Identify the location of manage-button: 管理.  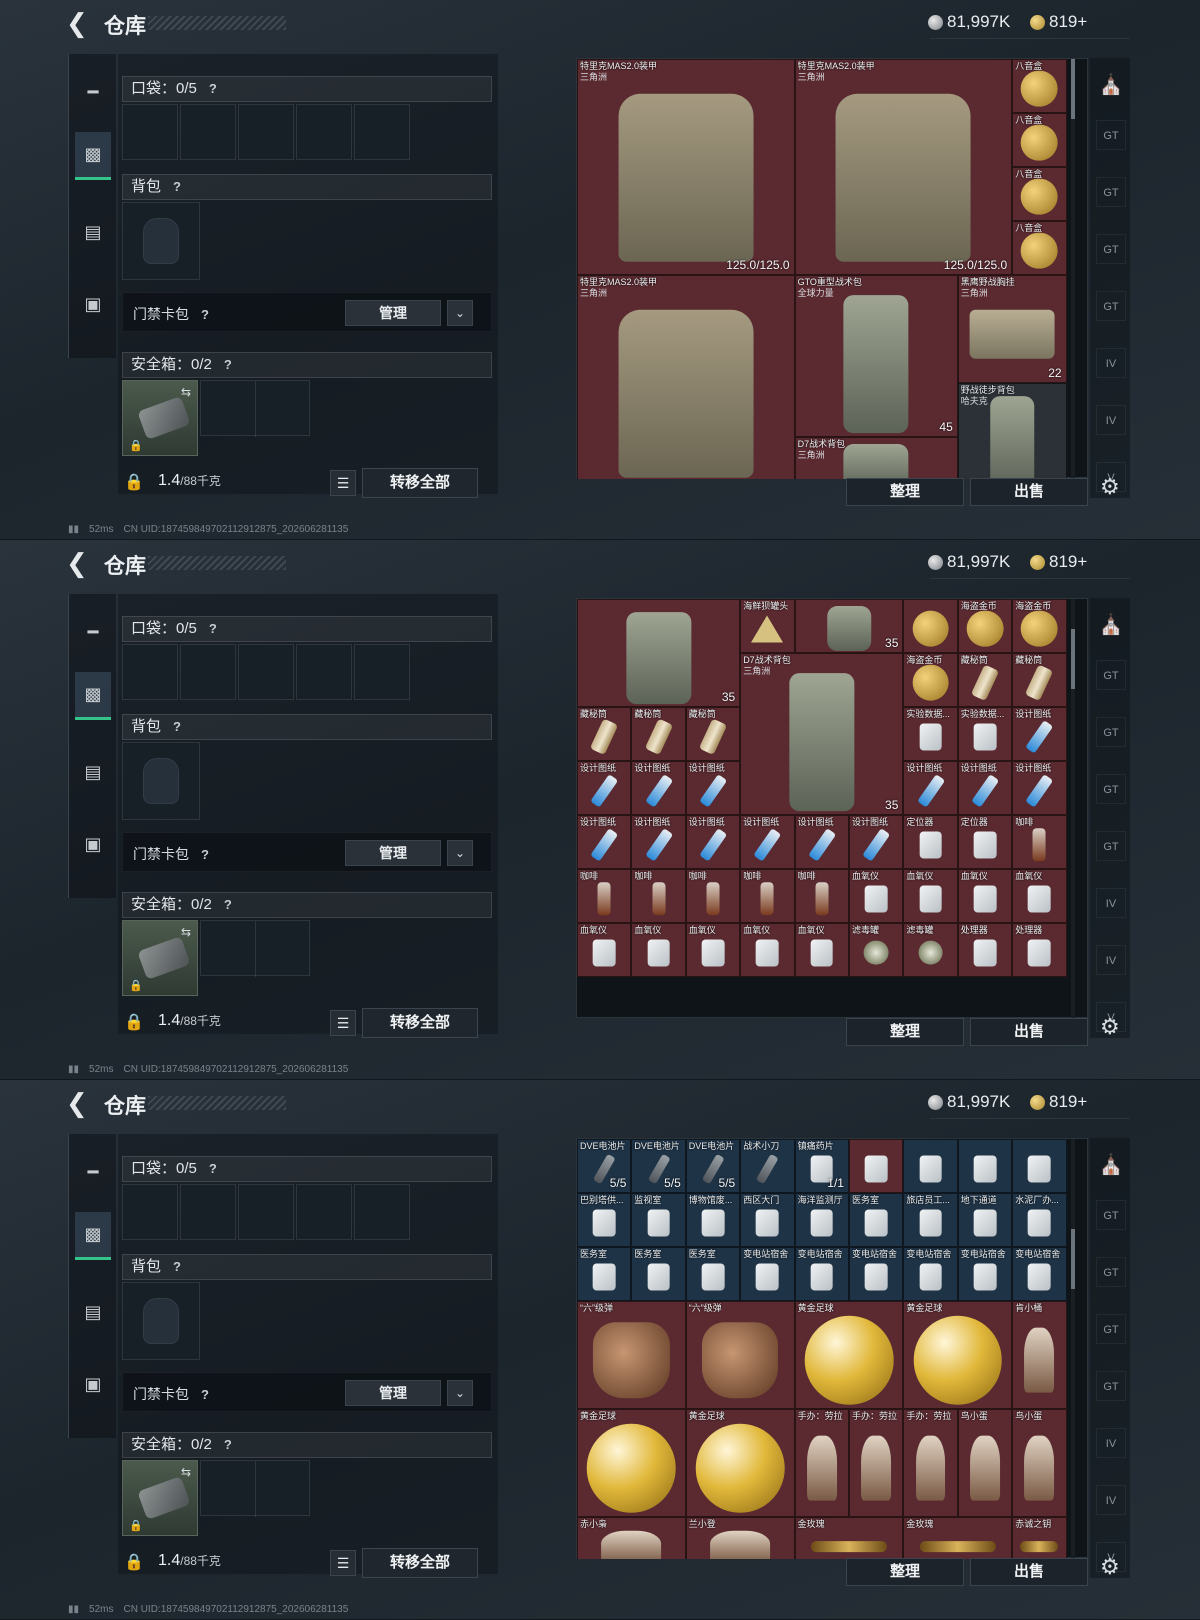
(393, 853).